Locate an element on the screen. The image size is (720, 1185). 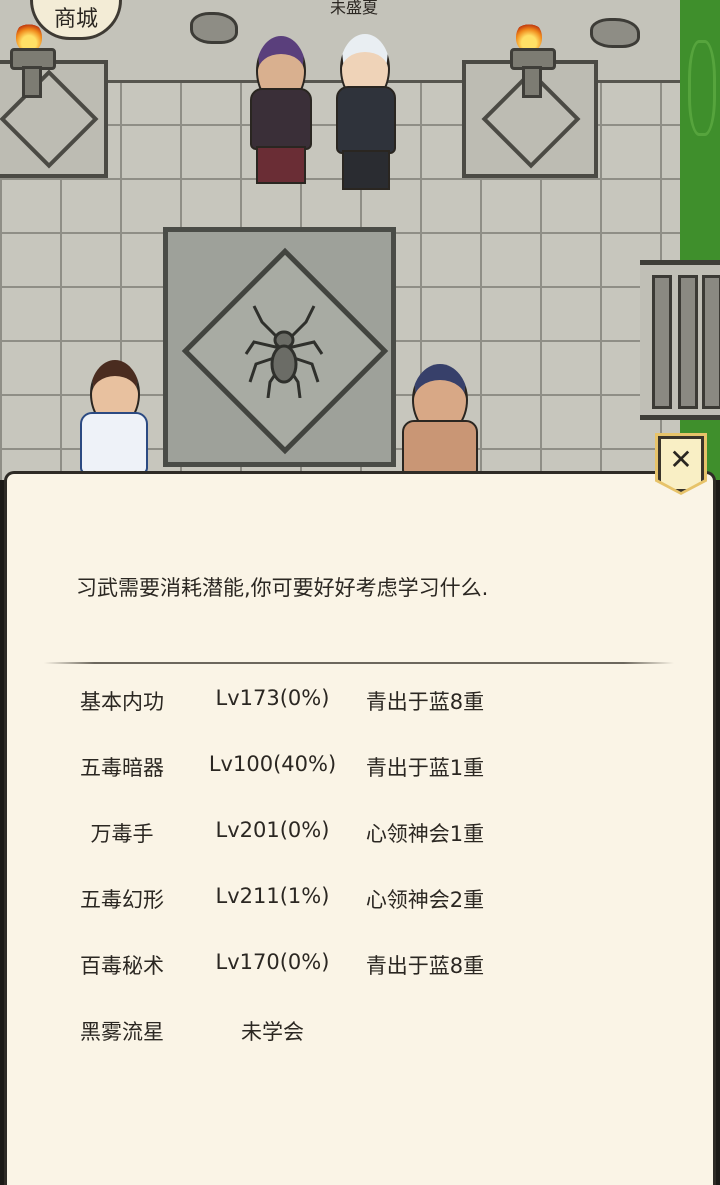
skill-name: 五毒暗器 is located at coordinates (122, 768).